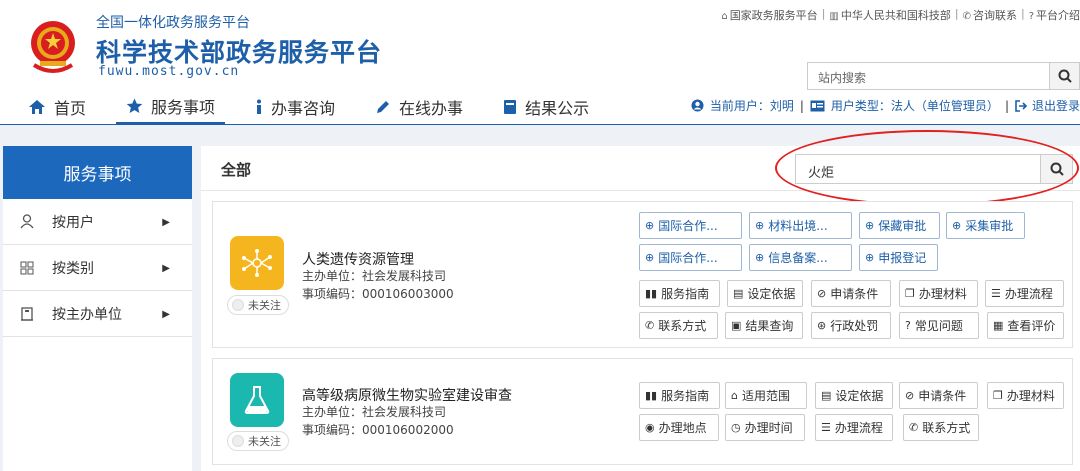 This screenshot has width=1080, height=471. I want to click on filter-label: 全部, so click(236, 169).